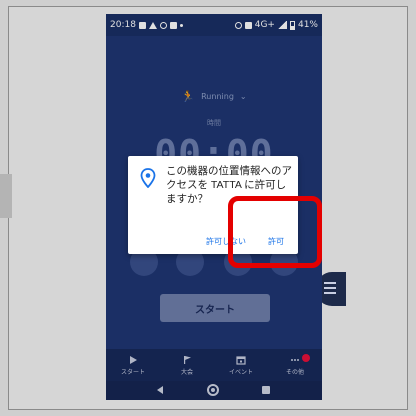  Describe the element at coordinates (275, 232) in the screenshot. I see `highlight-box` at that location.